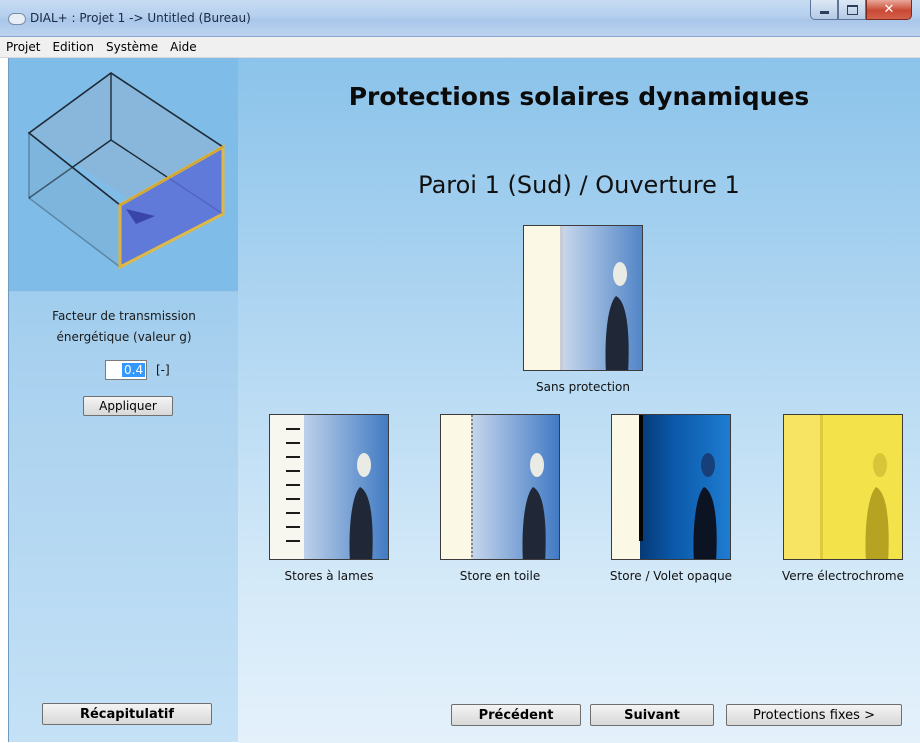  What do you see at coordinates (500, 576) in the screenshot?
I see `option-label: Store en toile` at bounding box center [500, 576].